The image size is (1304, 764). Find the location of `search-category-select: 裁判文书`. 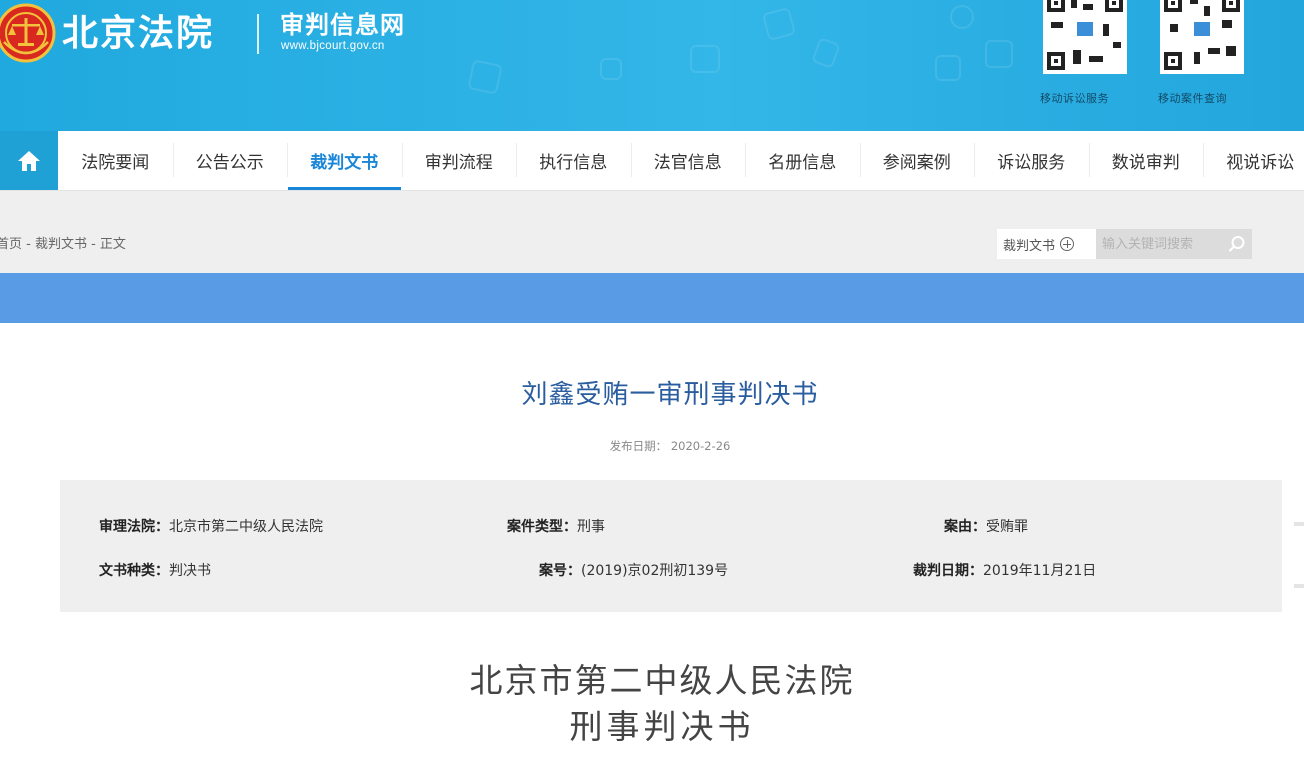

search-category-select: 裁判文书 is located at coordinates (1046, 244).